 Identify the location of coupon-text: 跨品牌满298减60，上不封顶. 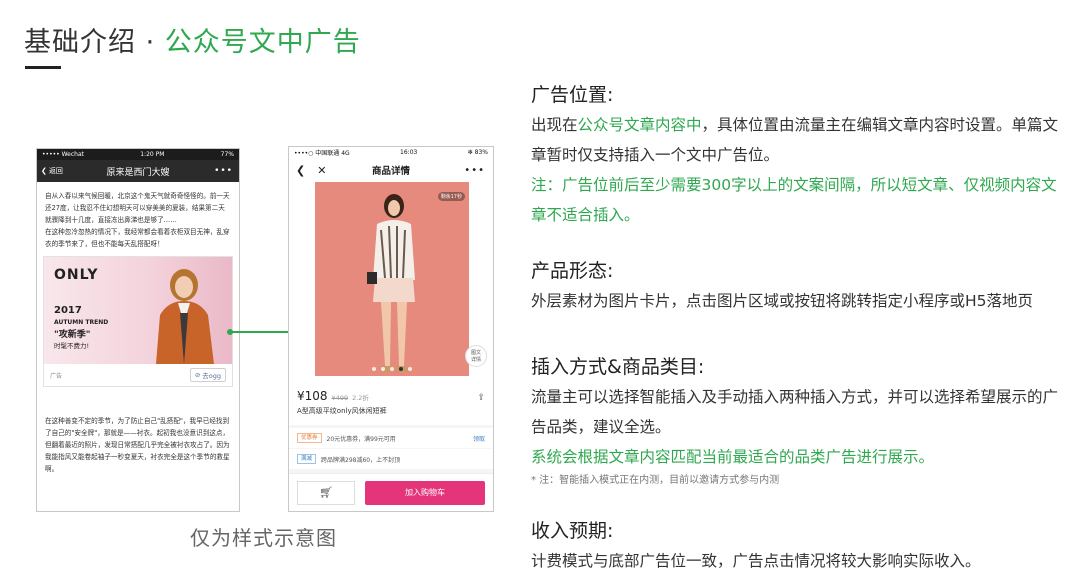
(361, 460).